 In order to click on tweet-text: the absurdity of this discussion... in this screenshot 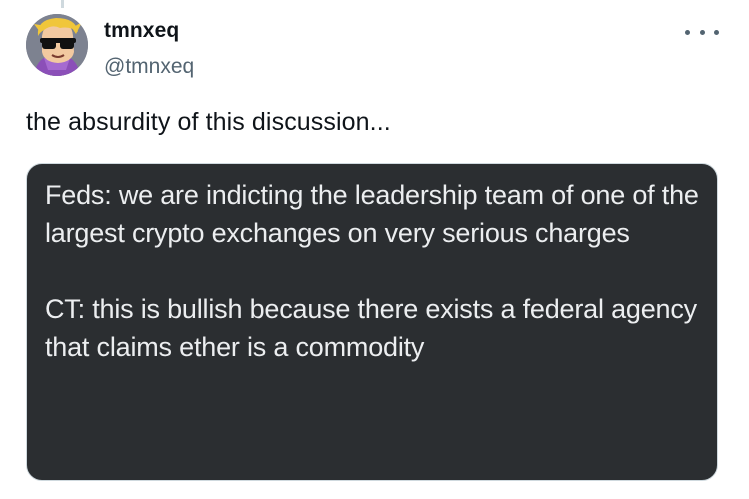, I will do `click(208, 122)`.